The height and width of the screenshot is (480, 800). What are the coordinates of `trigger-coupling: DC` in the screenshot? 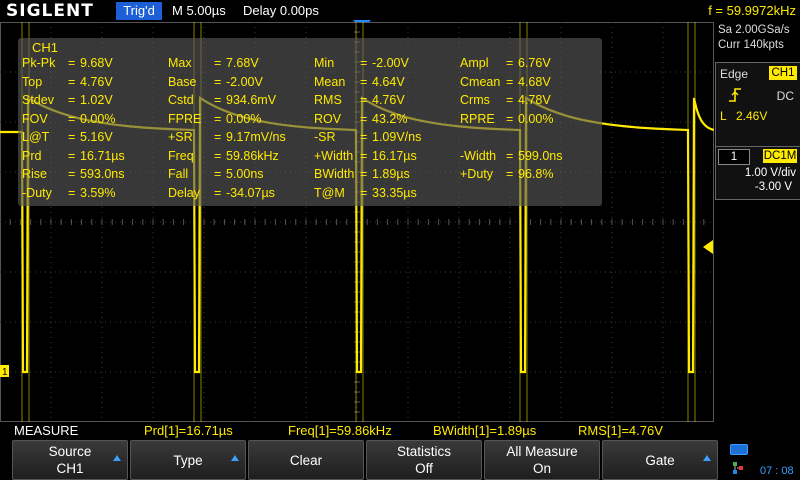 It's located at (785, 96).